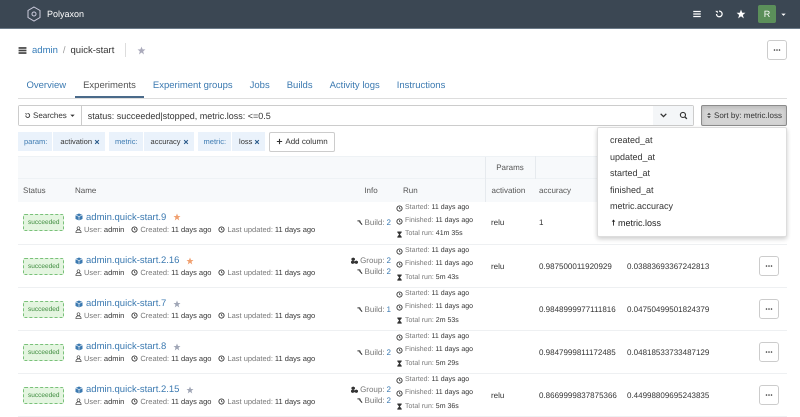 This screenshot has height=417, width=800. I want to click on search-button, so click(683, 115).